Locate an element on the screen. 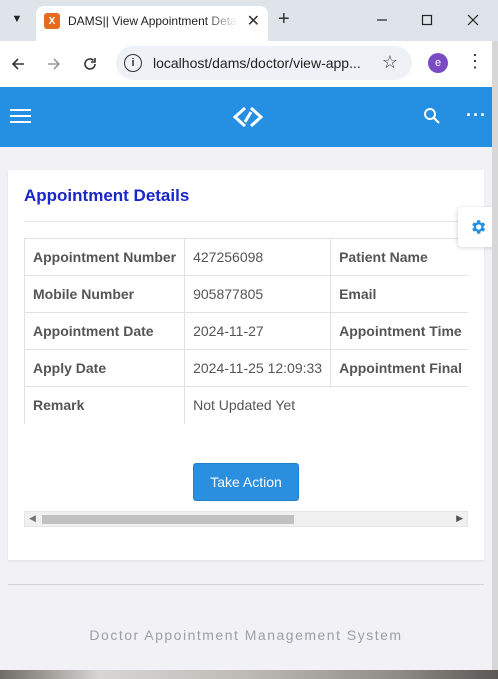 The image size is (498, 679). arrow-right-icon is located at coordinates (54, 64).